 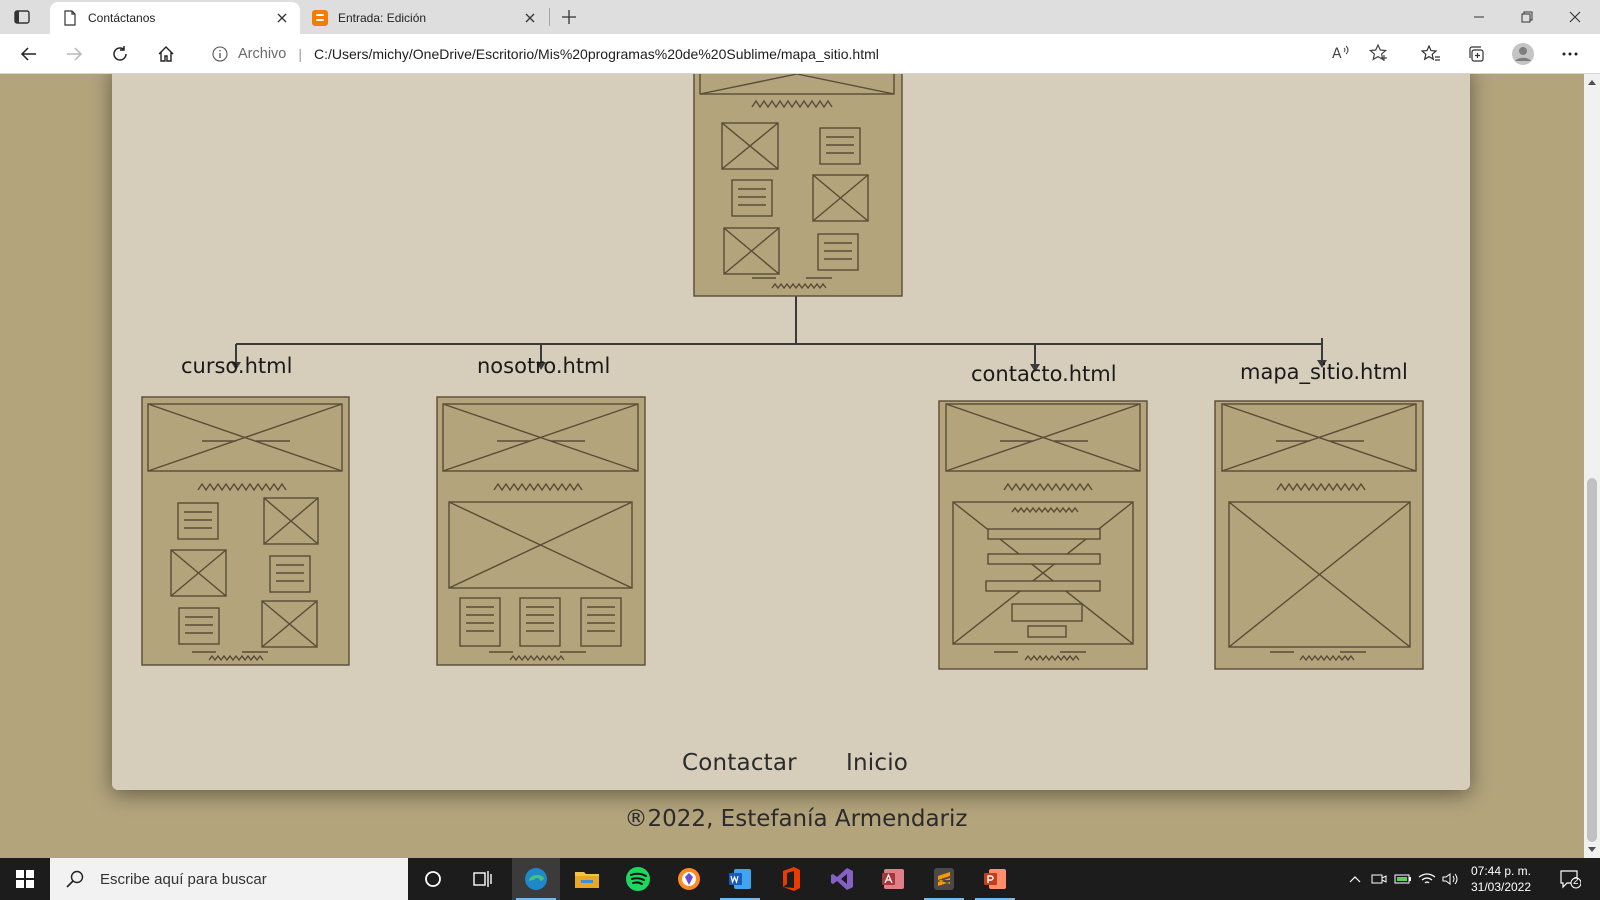 I want to click on collections-button, so click(x=1476, y=54).